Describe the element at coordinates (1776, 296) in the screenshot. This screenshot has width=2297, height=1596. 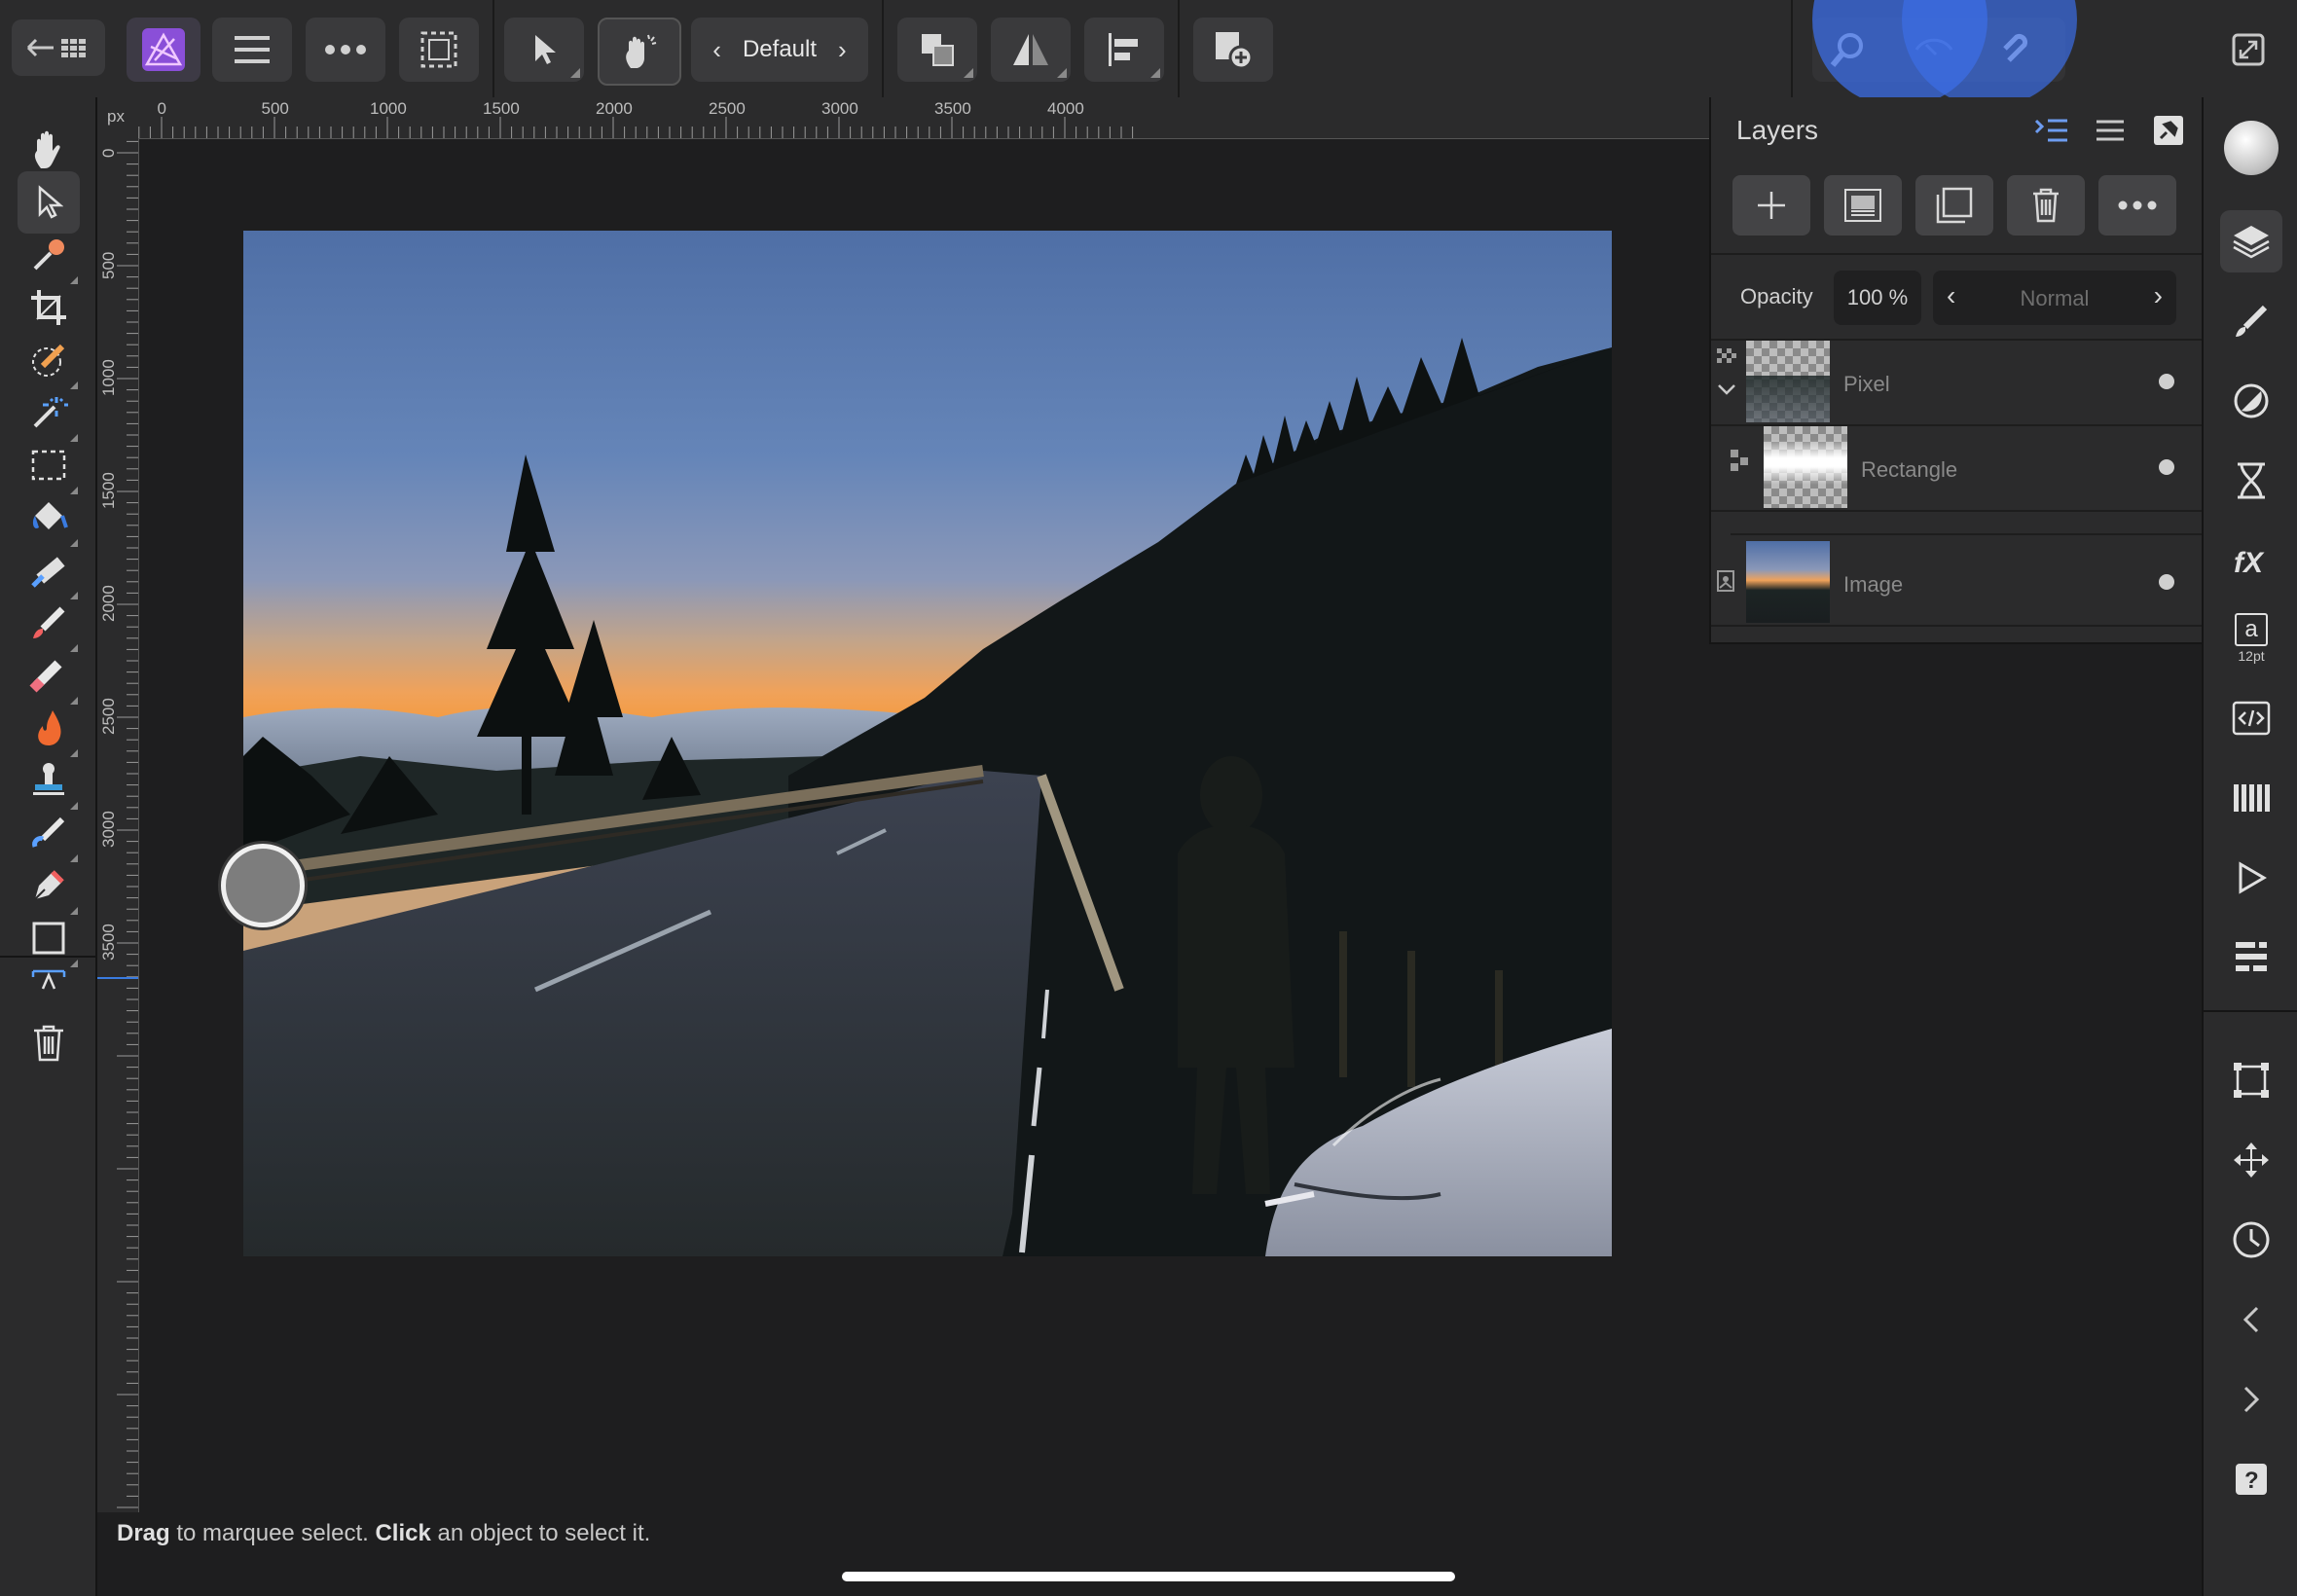
I see `opacity-label: Opacity` at that location.